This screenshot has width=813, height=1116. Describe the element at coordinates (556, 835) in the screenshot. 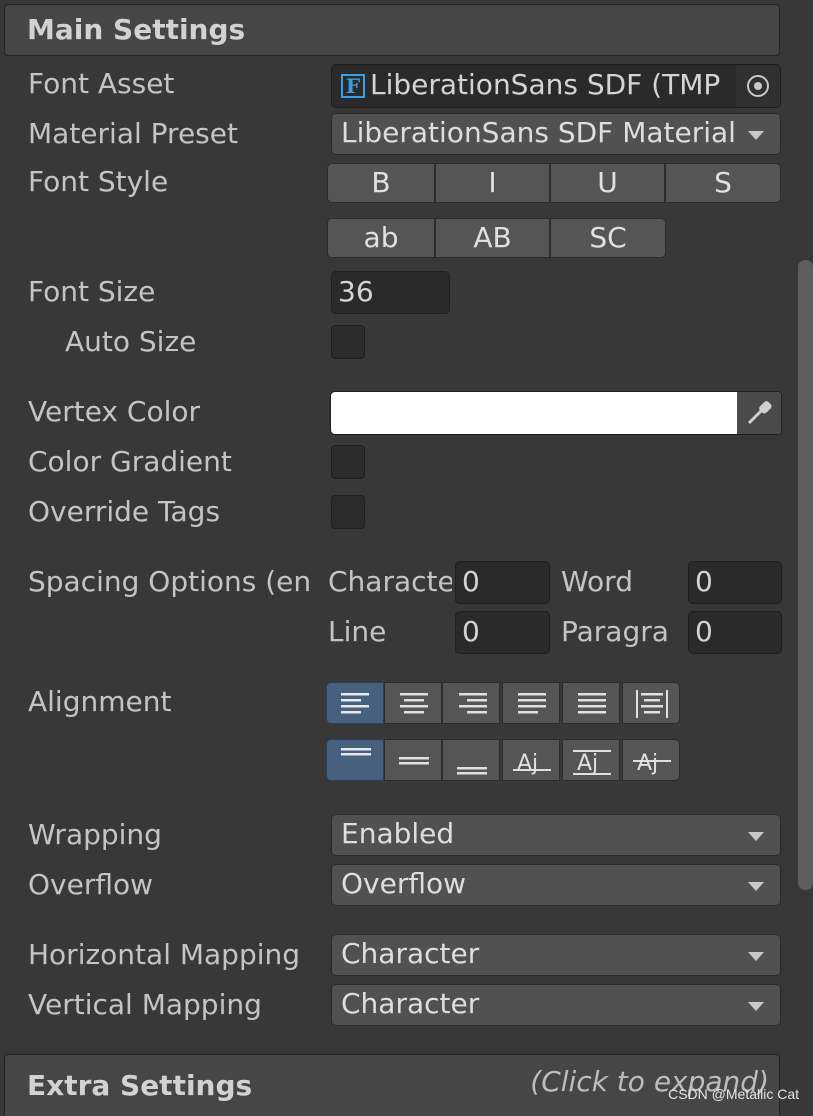

I see `wrapping-dropdown: Enabled` at that location.